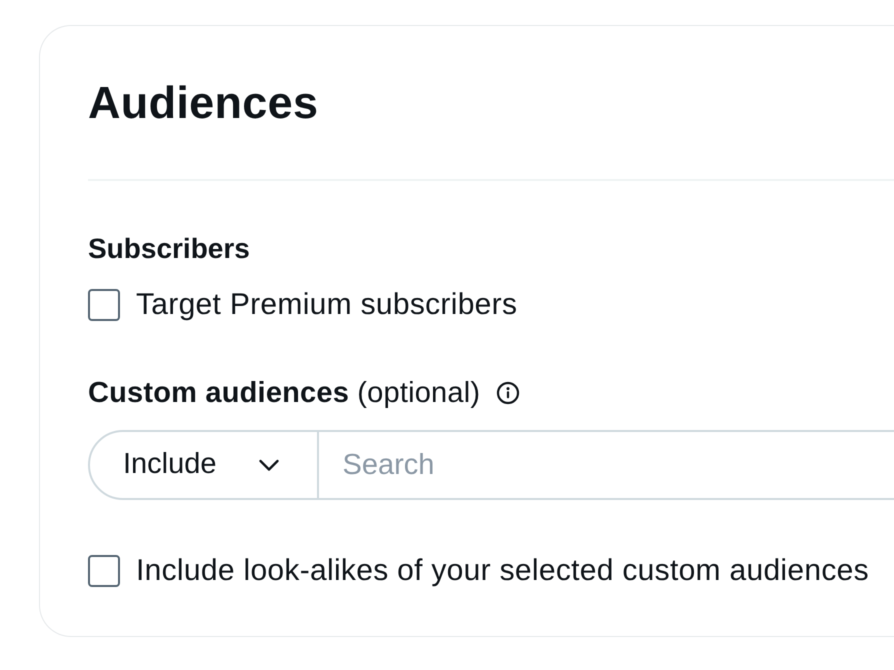 This screenshot has height=670, width=894. Describe the element at coordinates (204, 102) in the screenshot. I see `card-title: Audiences` at that location.